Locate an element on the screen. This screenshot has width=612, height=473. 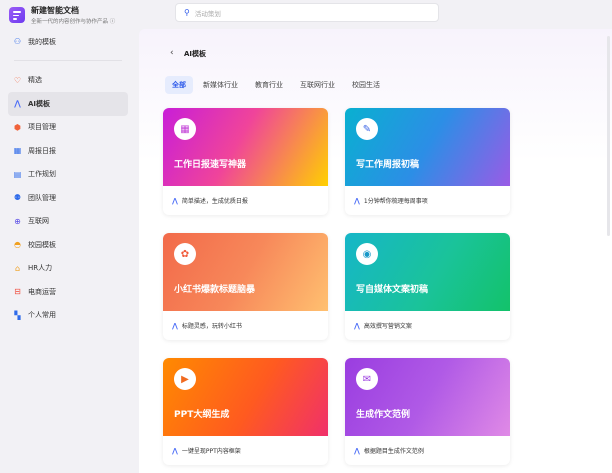
sidebar-item: ▤ 工作规划 is located at coordinates (68, 175).